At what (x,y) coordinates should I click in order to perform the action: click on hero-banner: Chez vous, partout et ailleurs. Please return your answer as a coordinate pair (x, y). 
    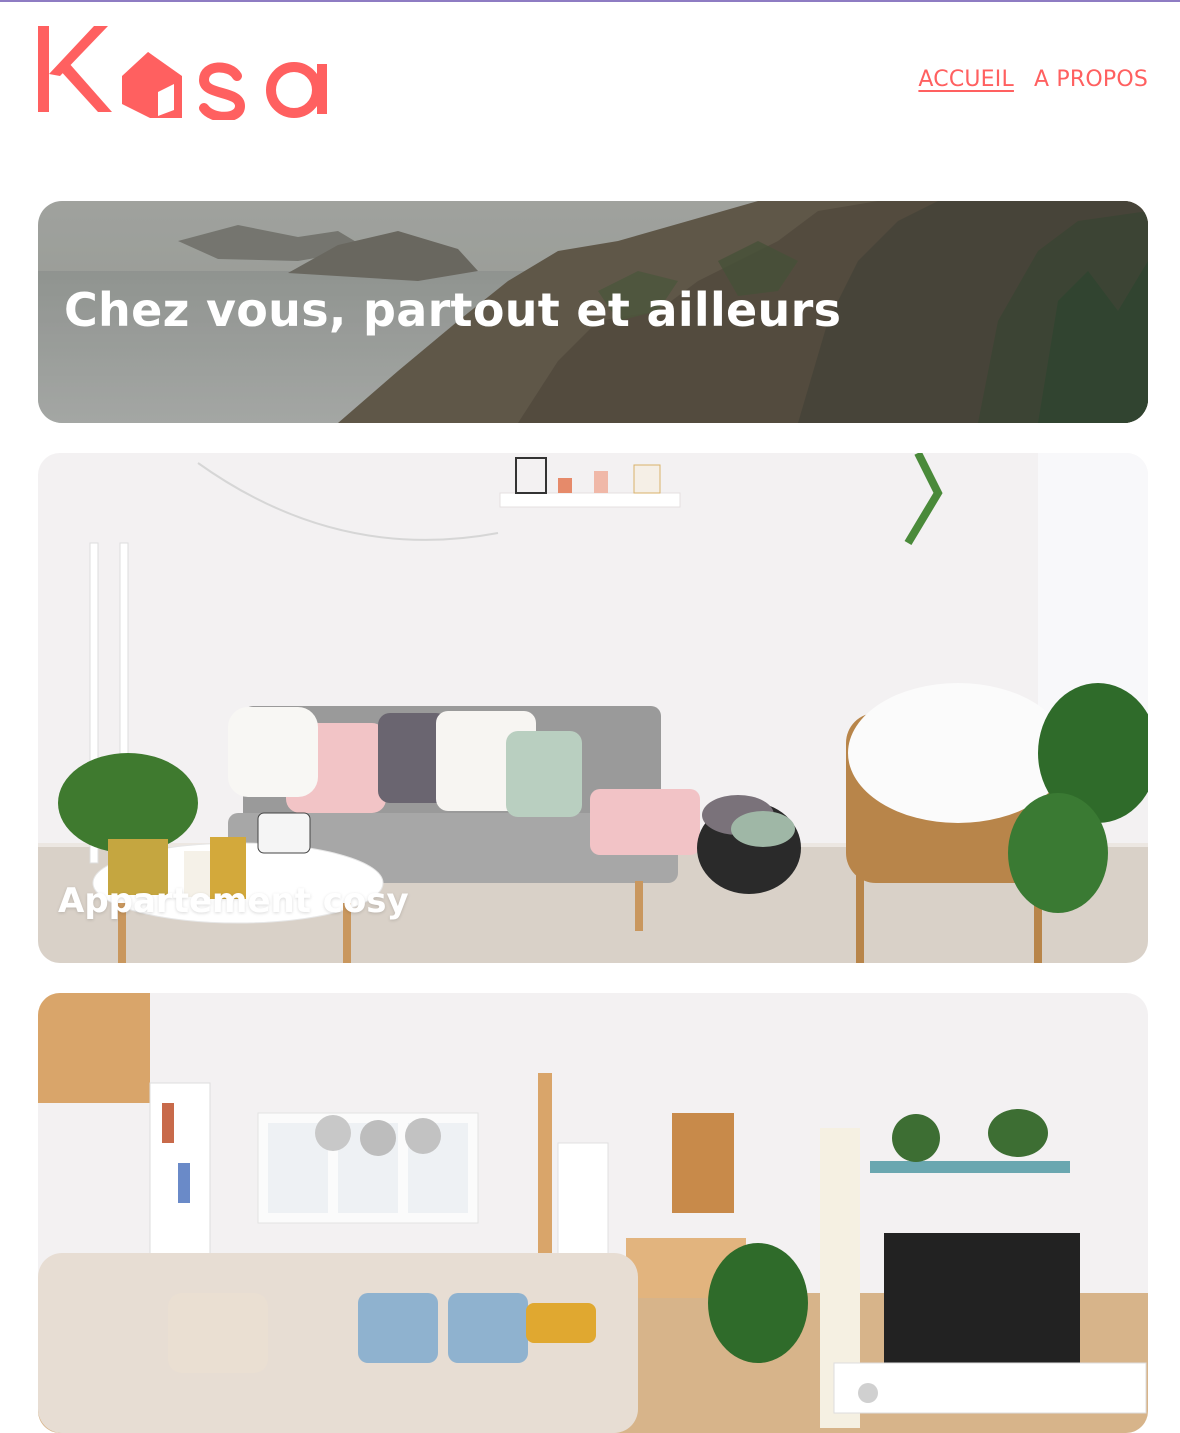
    Looking at the image, I should click on (593, 312).